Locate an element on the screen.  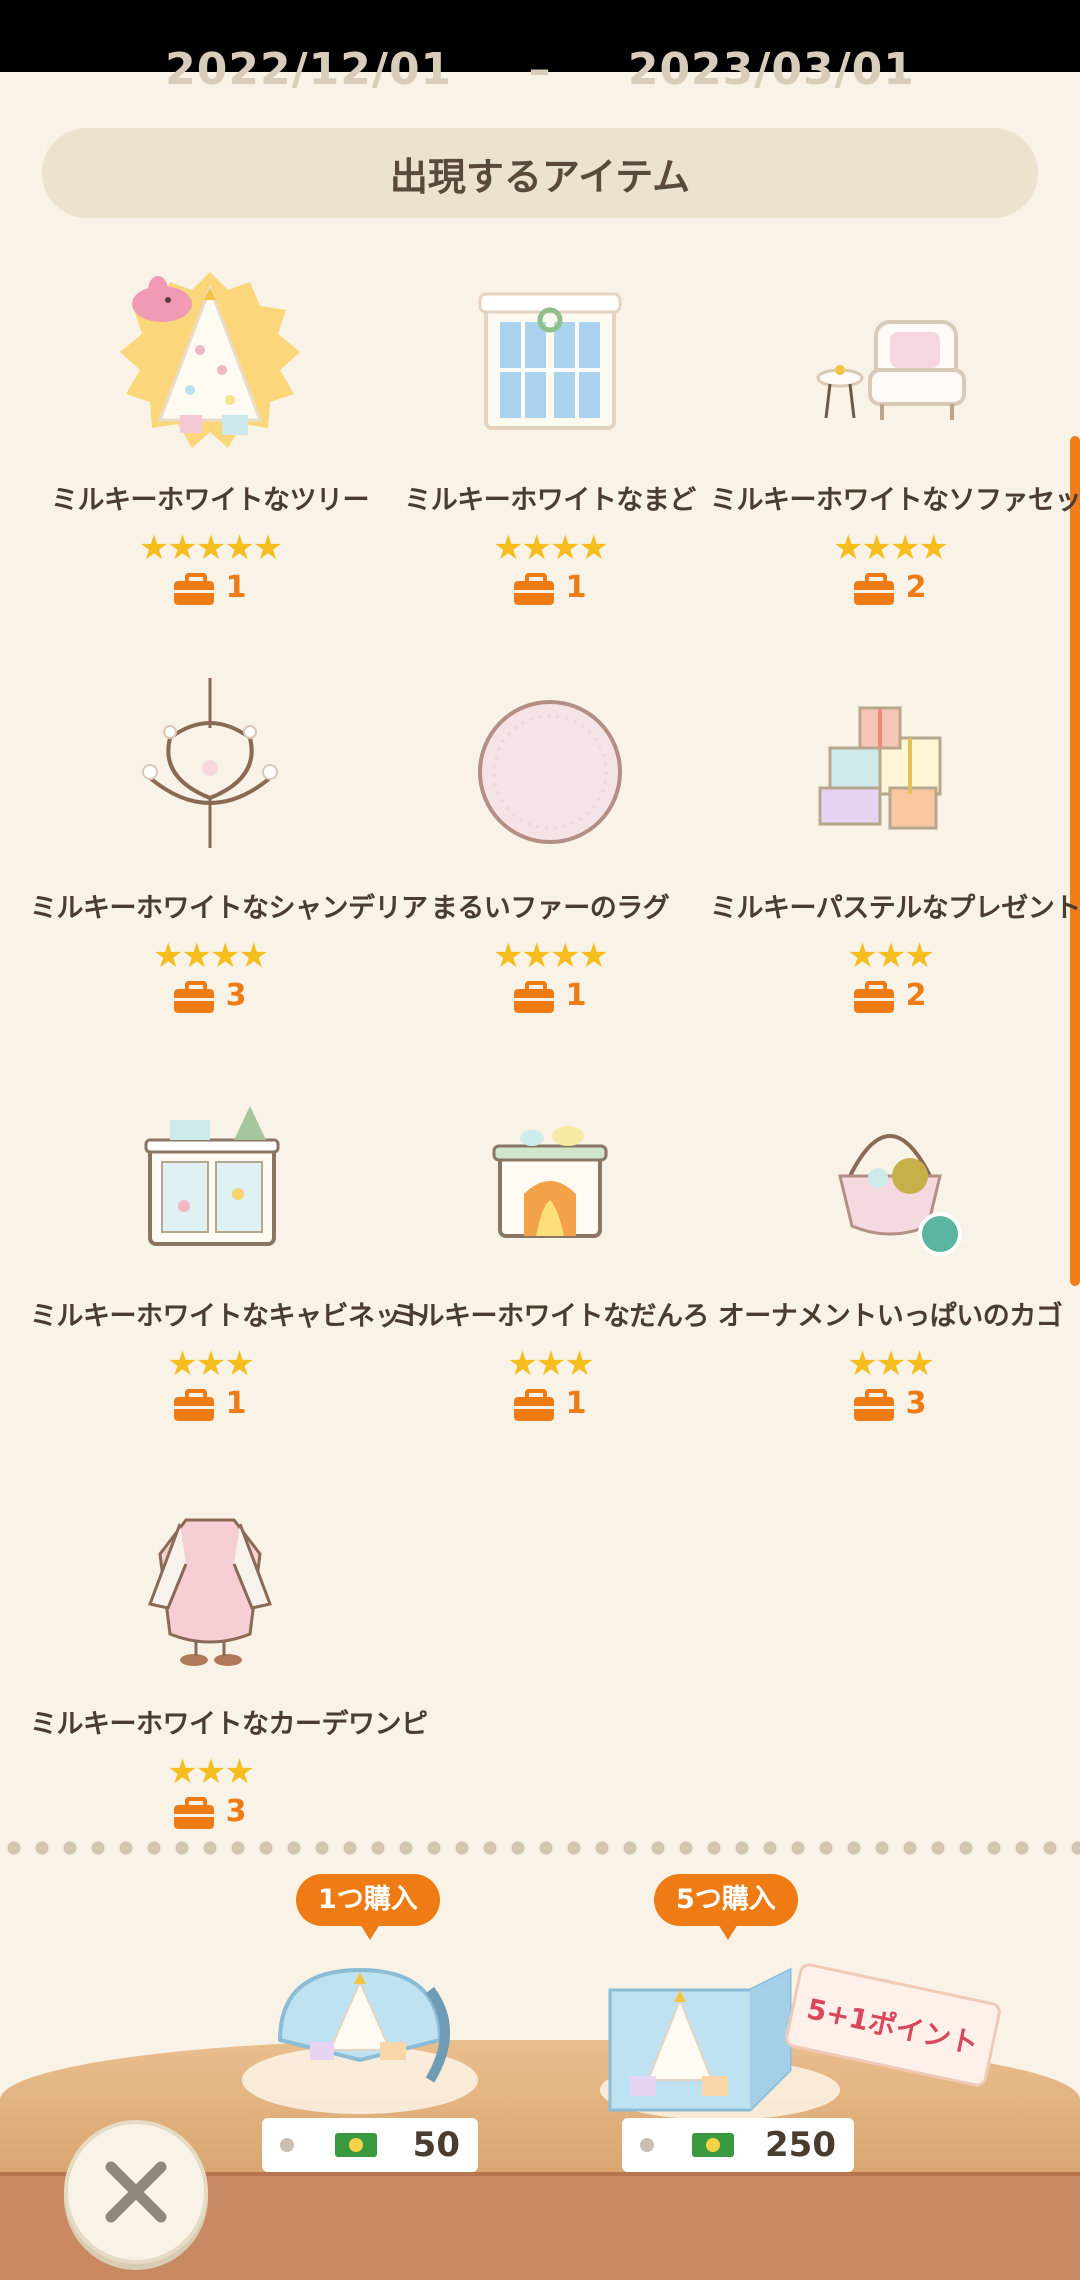
item-name: ミルキーホワイトなシャンデリア is located at coordinates (229, 908).